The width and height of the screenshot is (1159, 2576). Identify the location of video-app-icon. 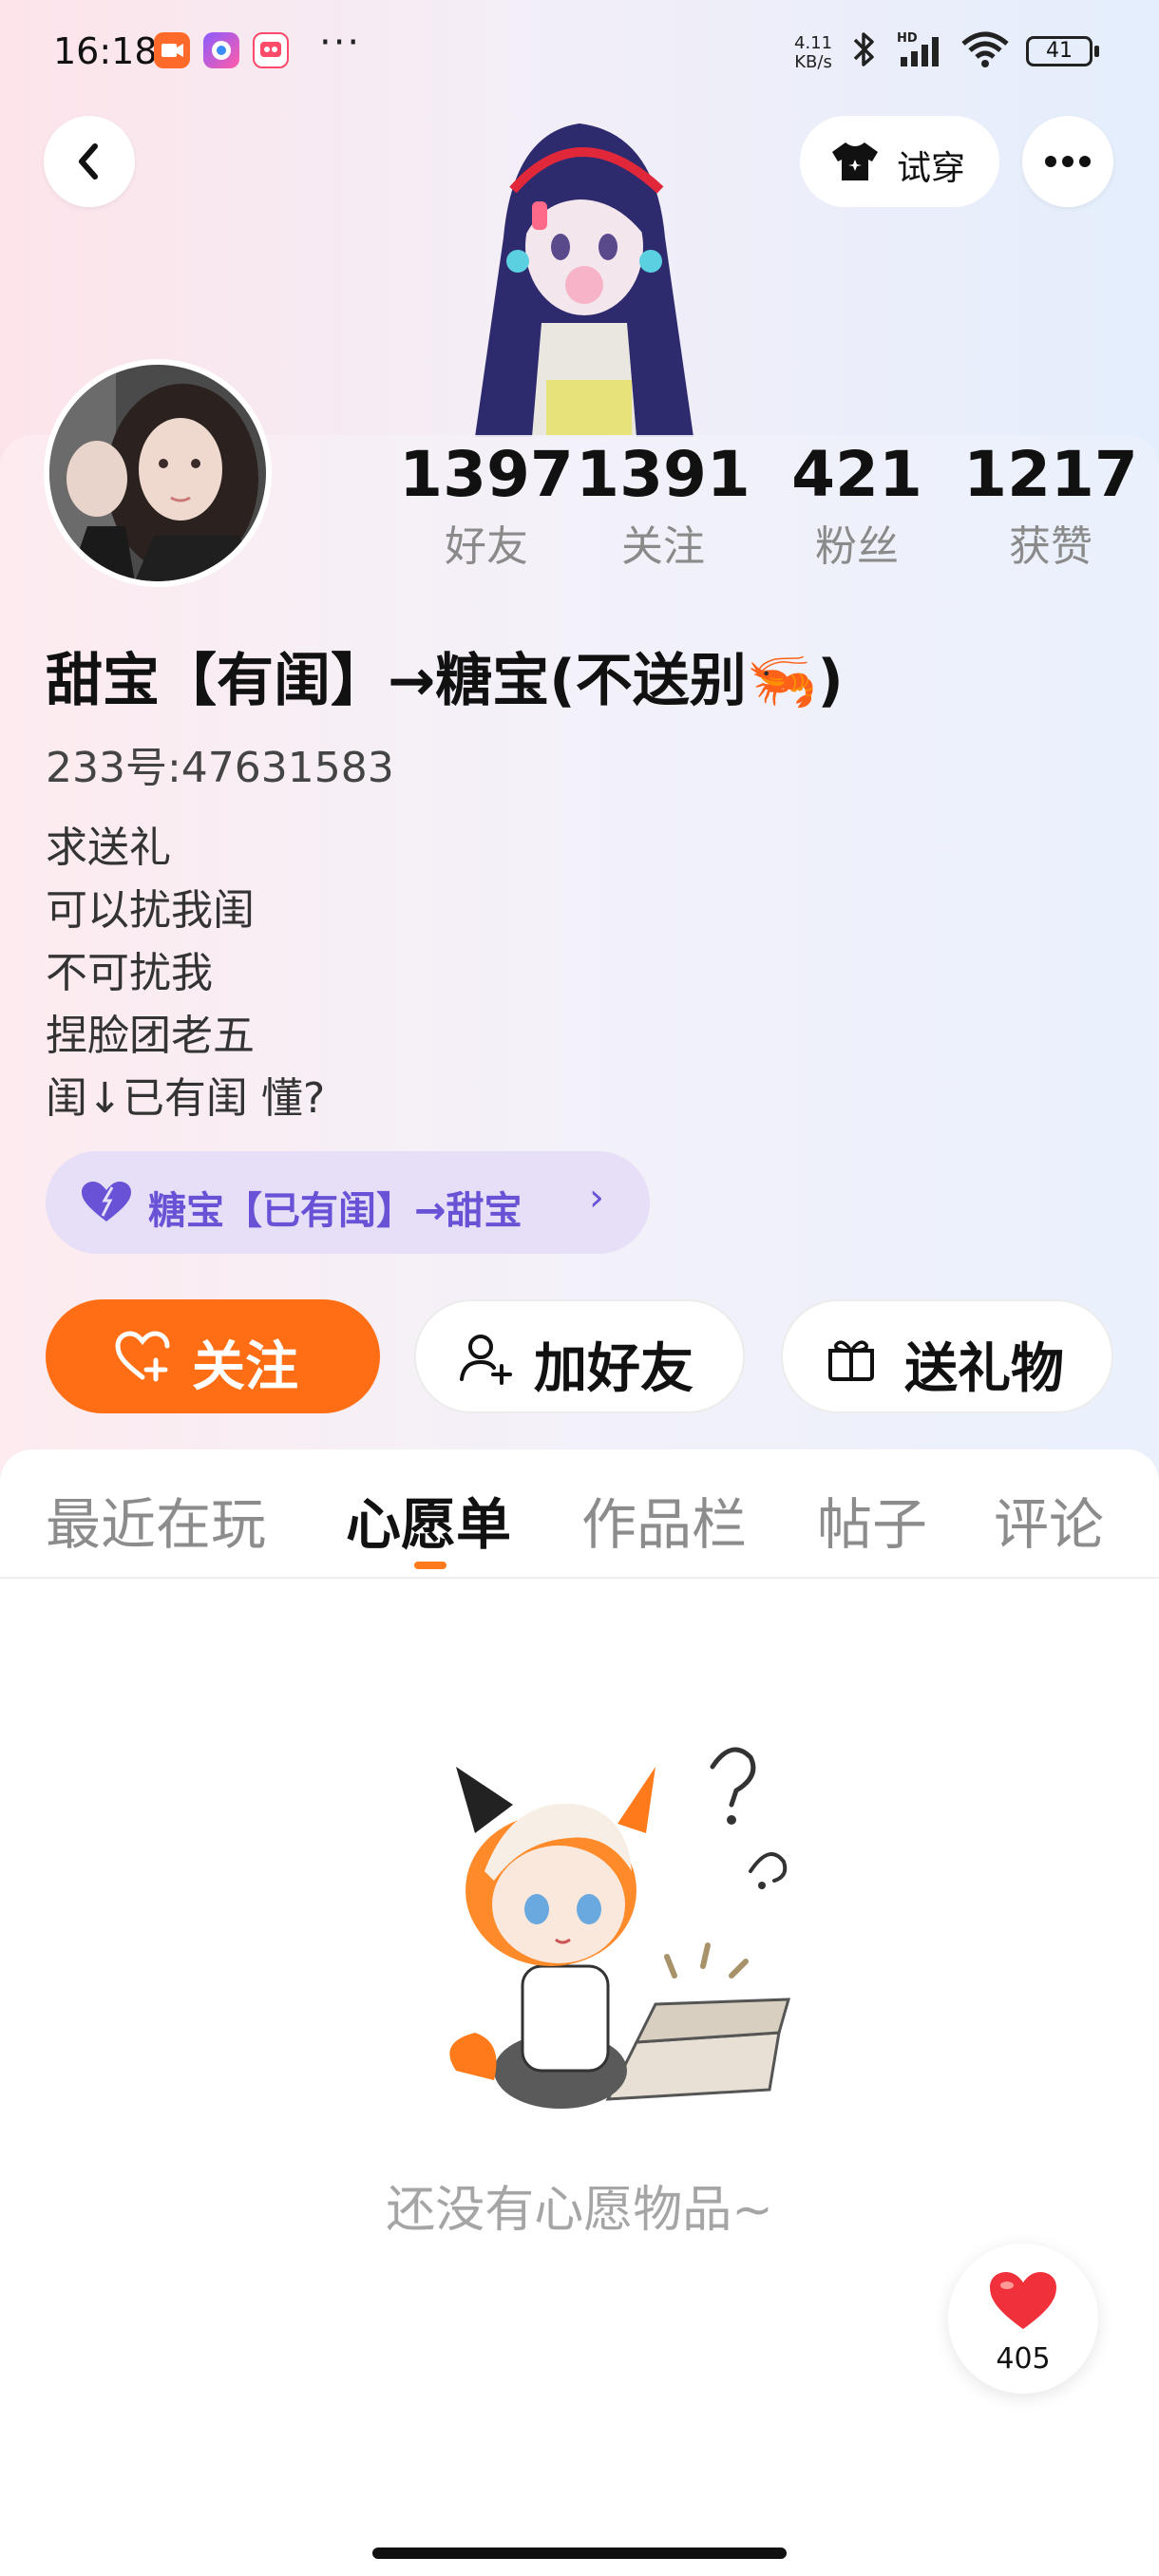
(172, 50).